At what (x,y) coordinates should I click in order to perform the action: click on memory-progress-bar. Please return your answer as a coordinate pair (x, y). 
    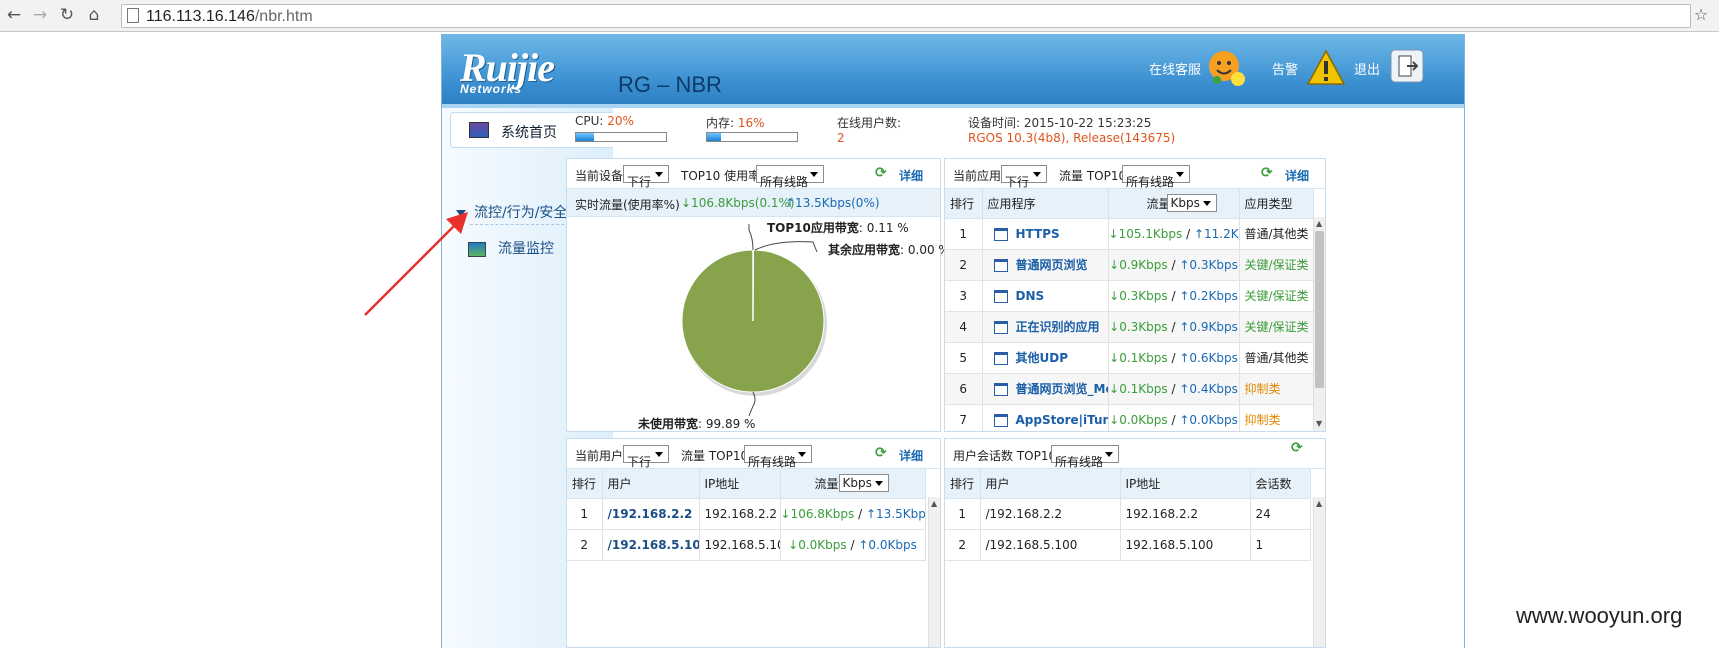
    Looking at the image, I should click on (752, 137).